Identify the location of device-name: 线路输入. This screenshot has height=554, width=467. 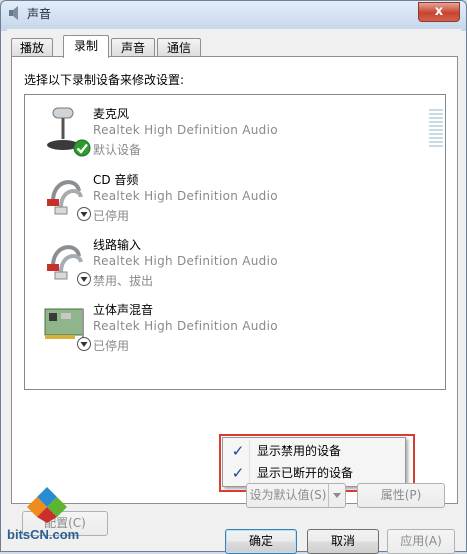
(117, 245).